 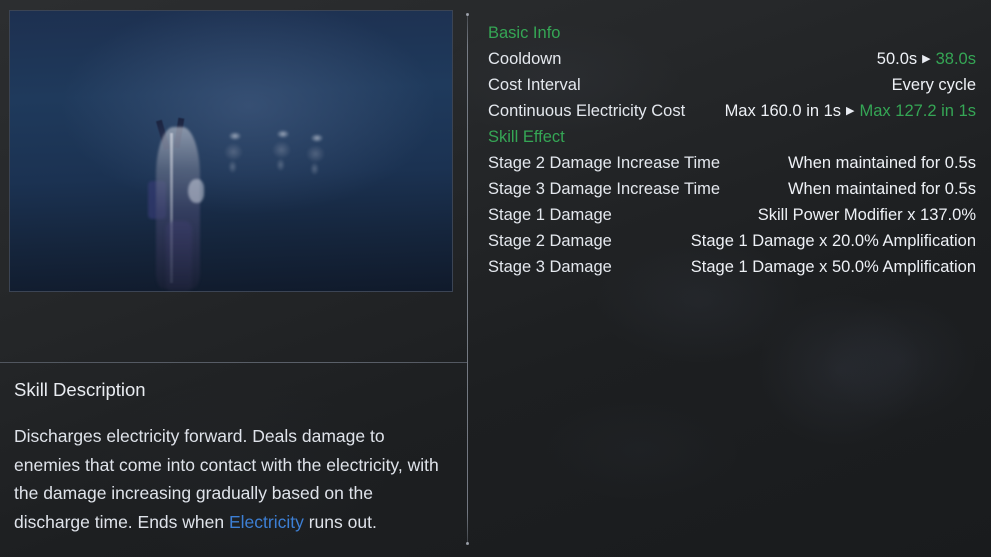 What do you see at coordinates (897, 58) in the screenshot?
I see `stat-value-base: 50.0s` at bounding box center [897, 58].